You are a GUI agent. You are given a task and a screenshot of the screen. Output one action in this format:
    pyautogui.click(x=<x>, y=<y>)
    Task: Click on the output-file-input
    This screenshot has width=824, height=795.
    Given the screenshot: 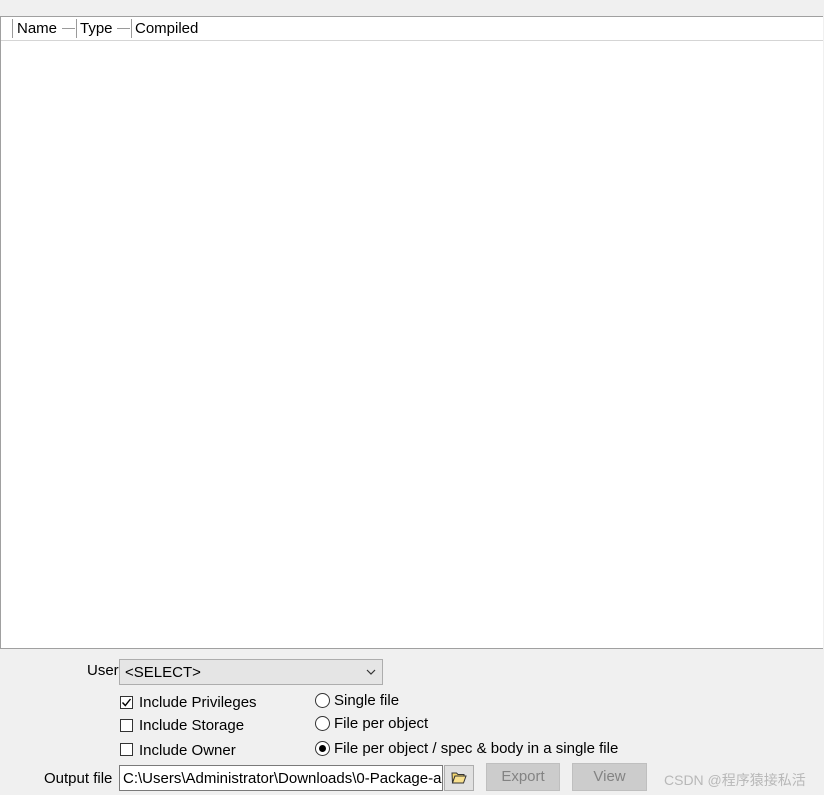 What is the action you would take?
    pyautogui.click(x=281, y=778)
    